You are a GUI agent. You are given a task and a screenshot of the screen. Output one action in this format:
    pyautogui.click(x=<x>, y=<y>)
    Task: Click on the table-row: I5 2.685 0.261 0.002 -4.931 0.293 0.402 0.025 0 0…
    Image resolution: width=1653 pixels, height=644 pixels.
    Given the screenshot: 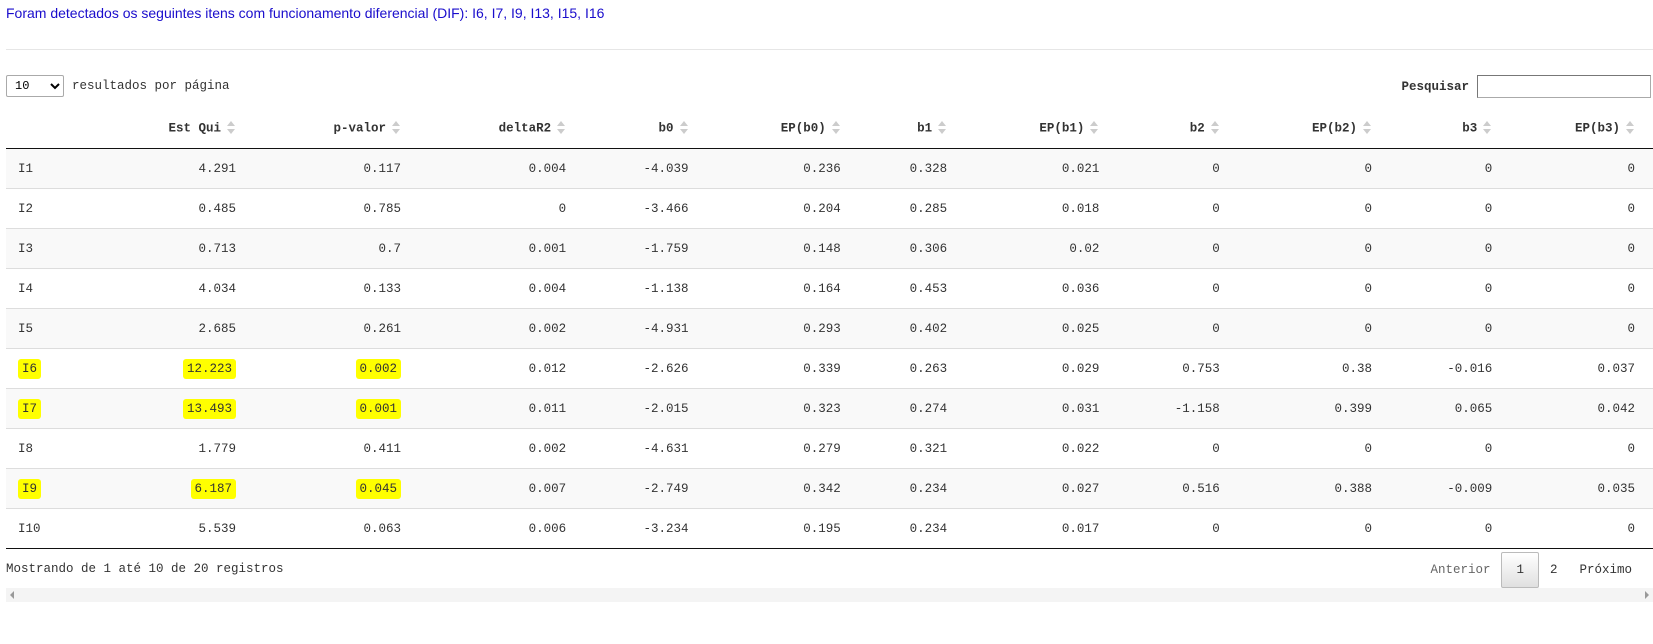 What is the action you would take?
    pyautogui.click(x=829, y=328)
    